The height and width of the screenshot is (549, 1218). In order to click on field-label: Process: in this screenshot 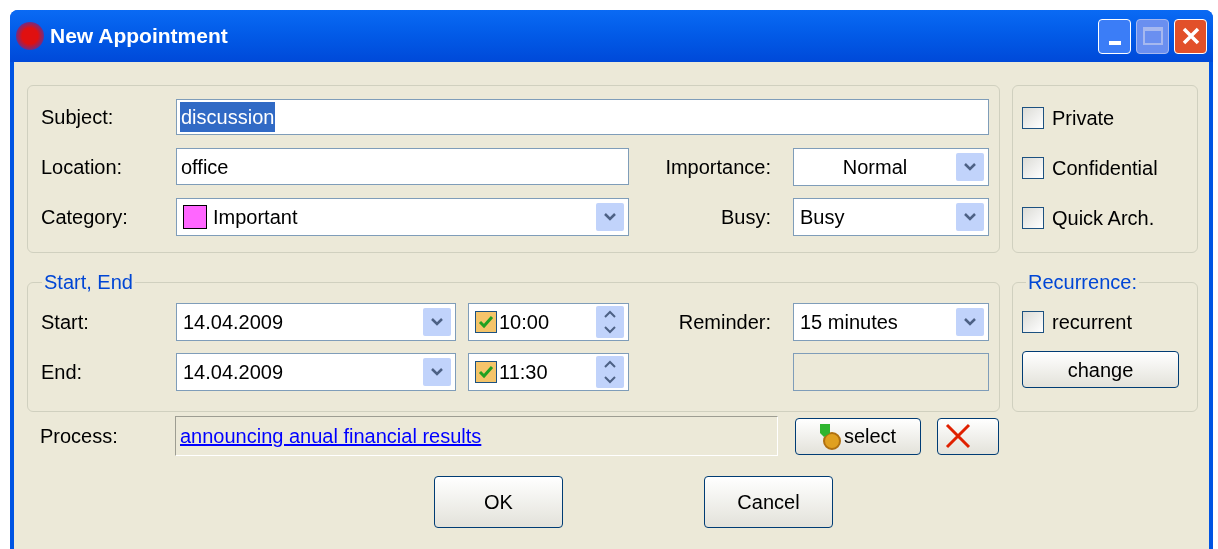, I will do `click(79, 436)`.